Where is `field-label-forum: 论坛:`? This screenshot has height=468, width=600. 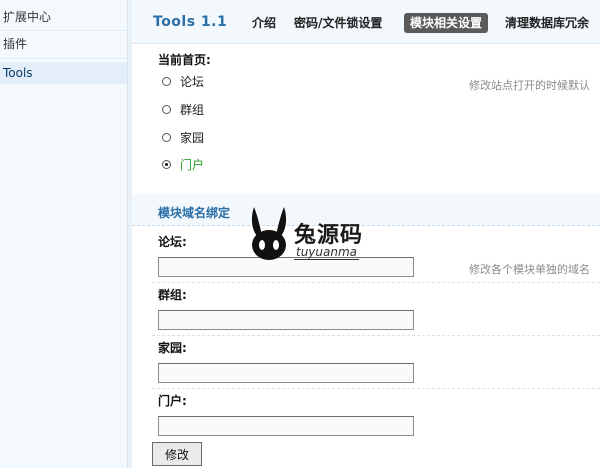 field-label-forum: 论坛: is located at coordinates (172, 242).